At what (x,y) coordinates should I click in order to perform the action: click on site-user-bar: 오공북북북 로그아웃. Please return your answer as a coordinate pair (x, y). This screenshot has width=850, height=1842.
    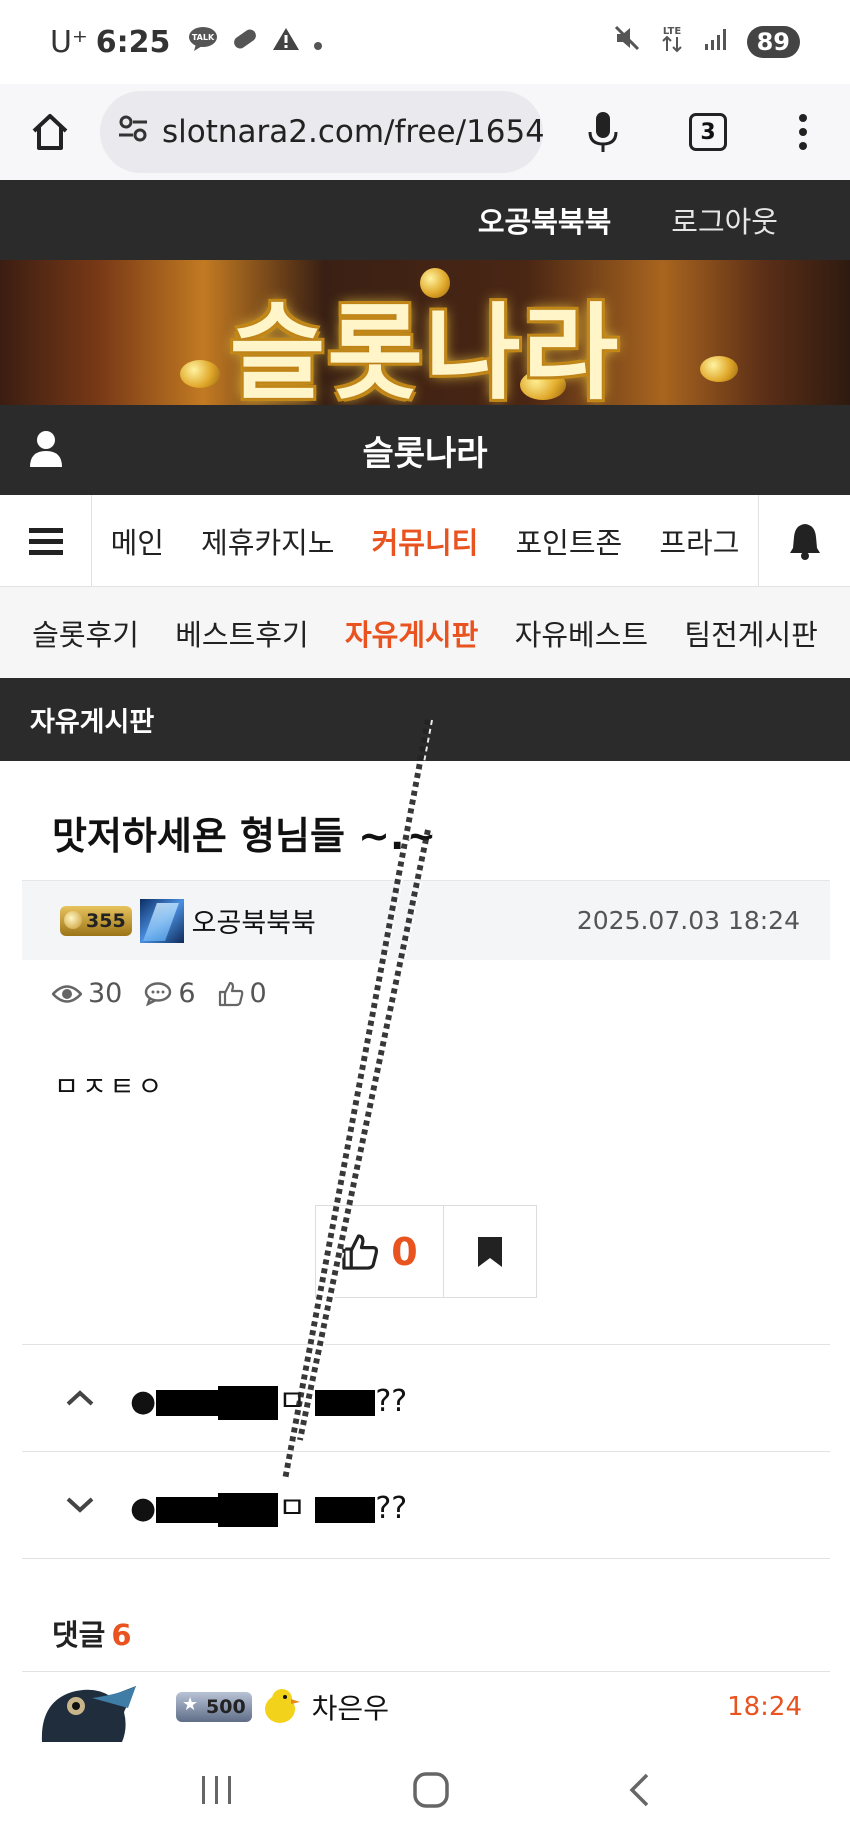
    Looking at the image, I should click on (425, 220).